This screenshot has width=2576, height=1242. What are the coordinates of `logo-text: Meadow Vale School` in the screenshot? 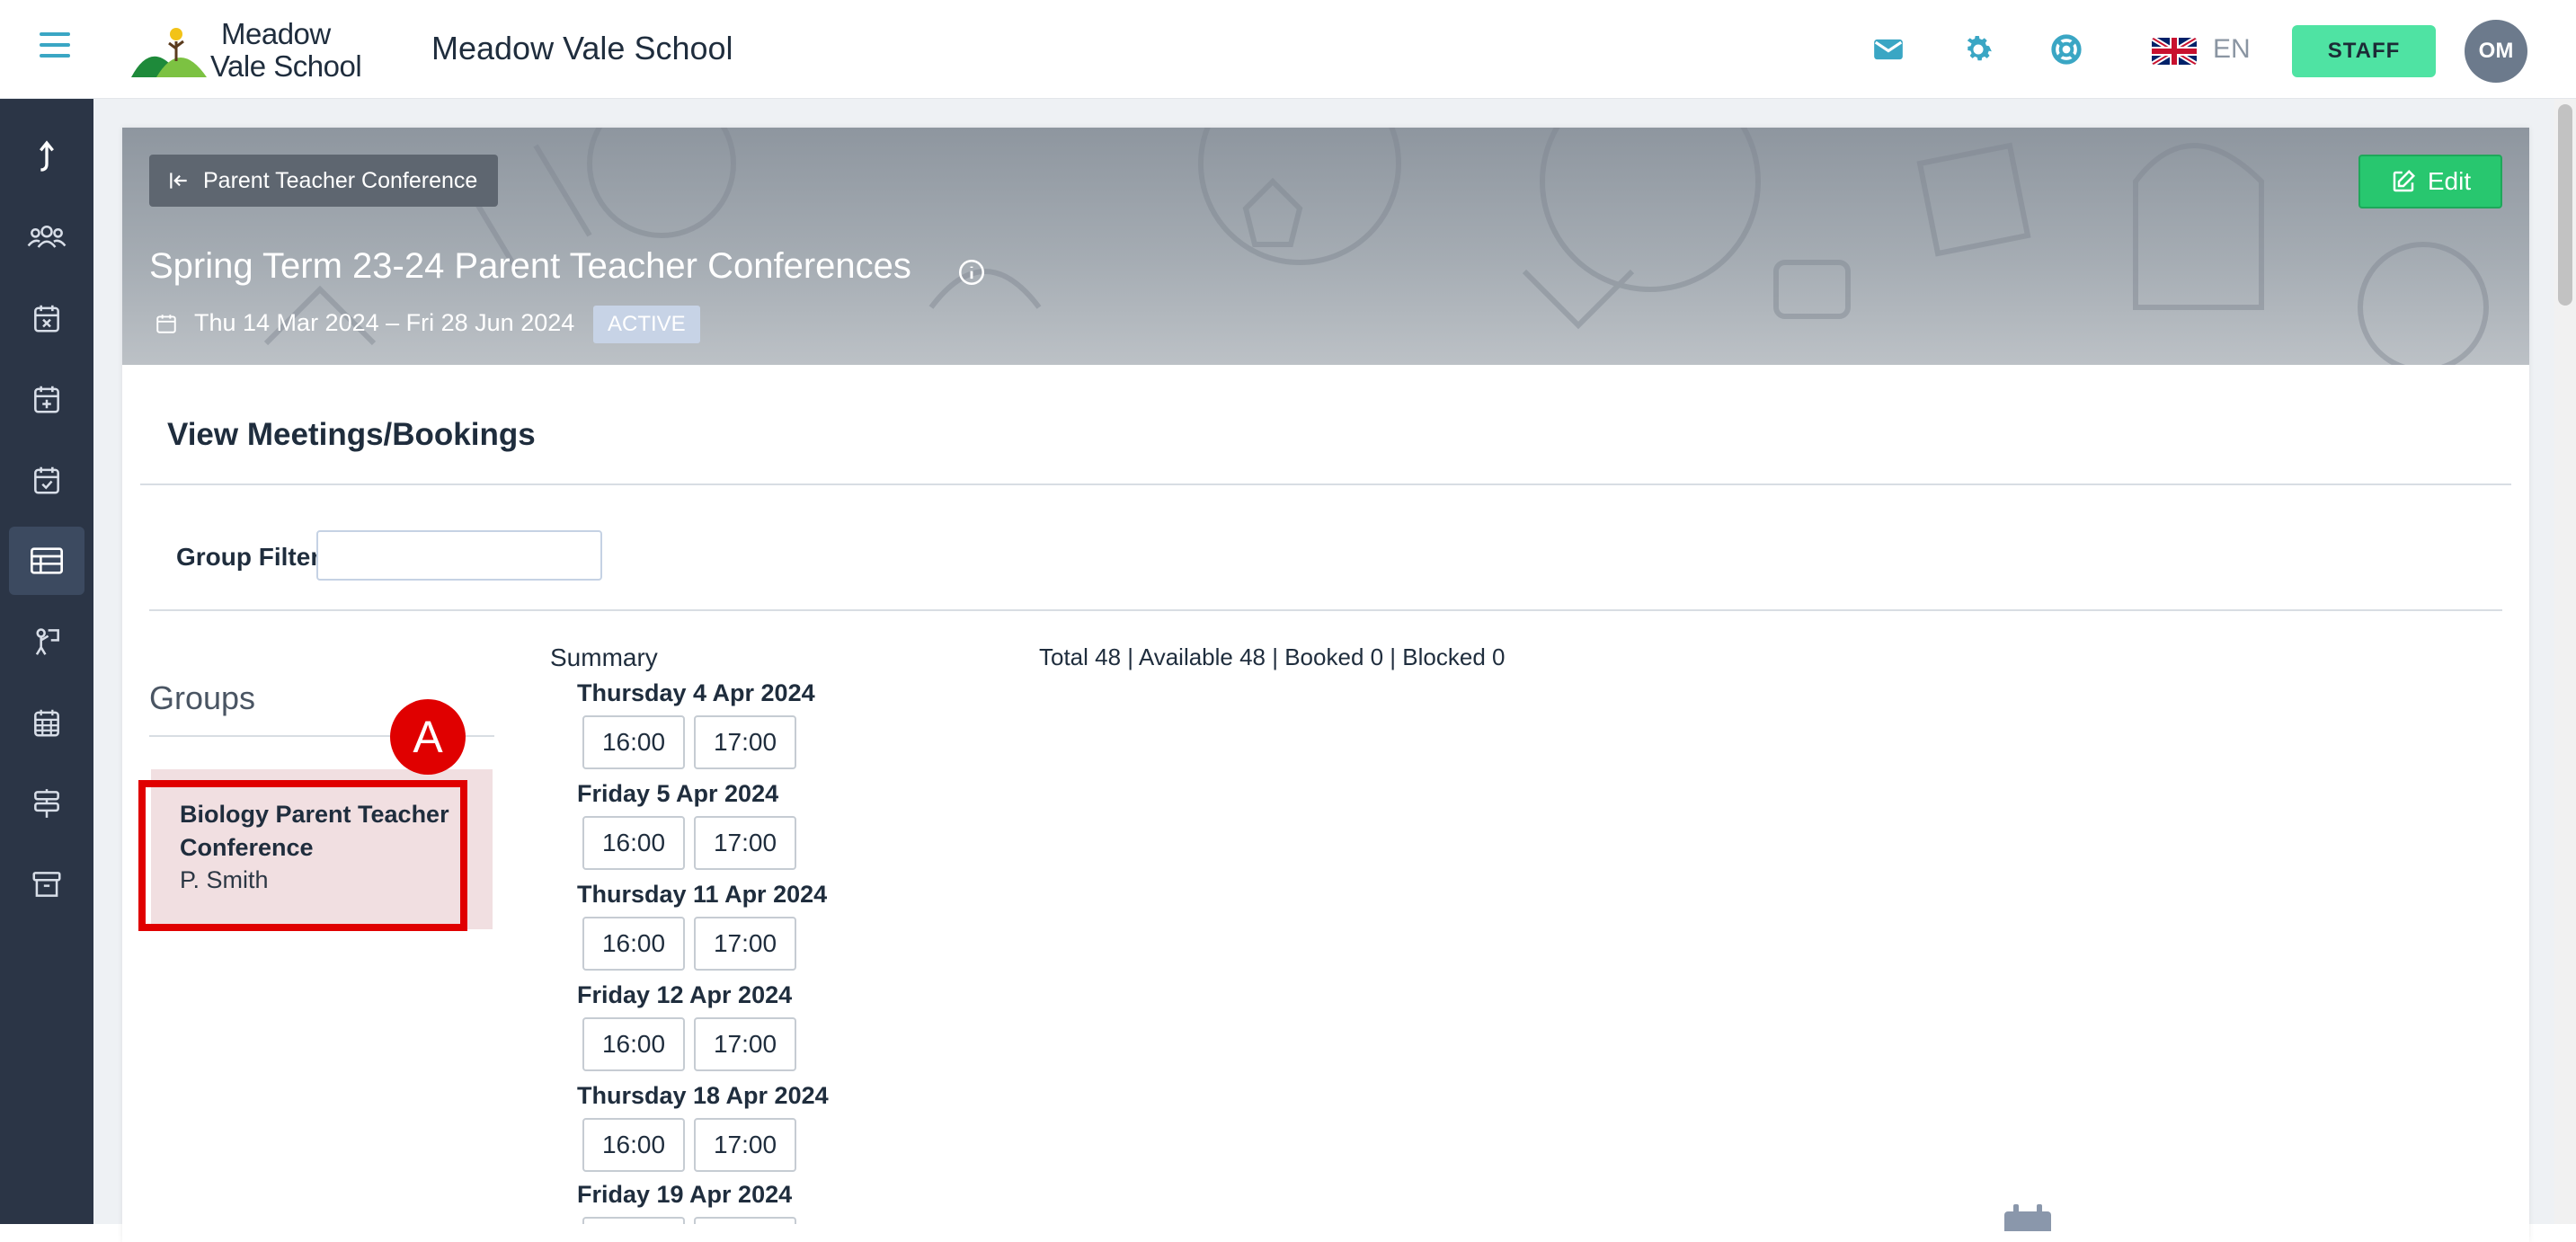 It's located at (286, 50).